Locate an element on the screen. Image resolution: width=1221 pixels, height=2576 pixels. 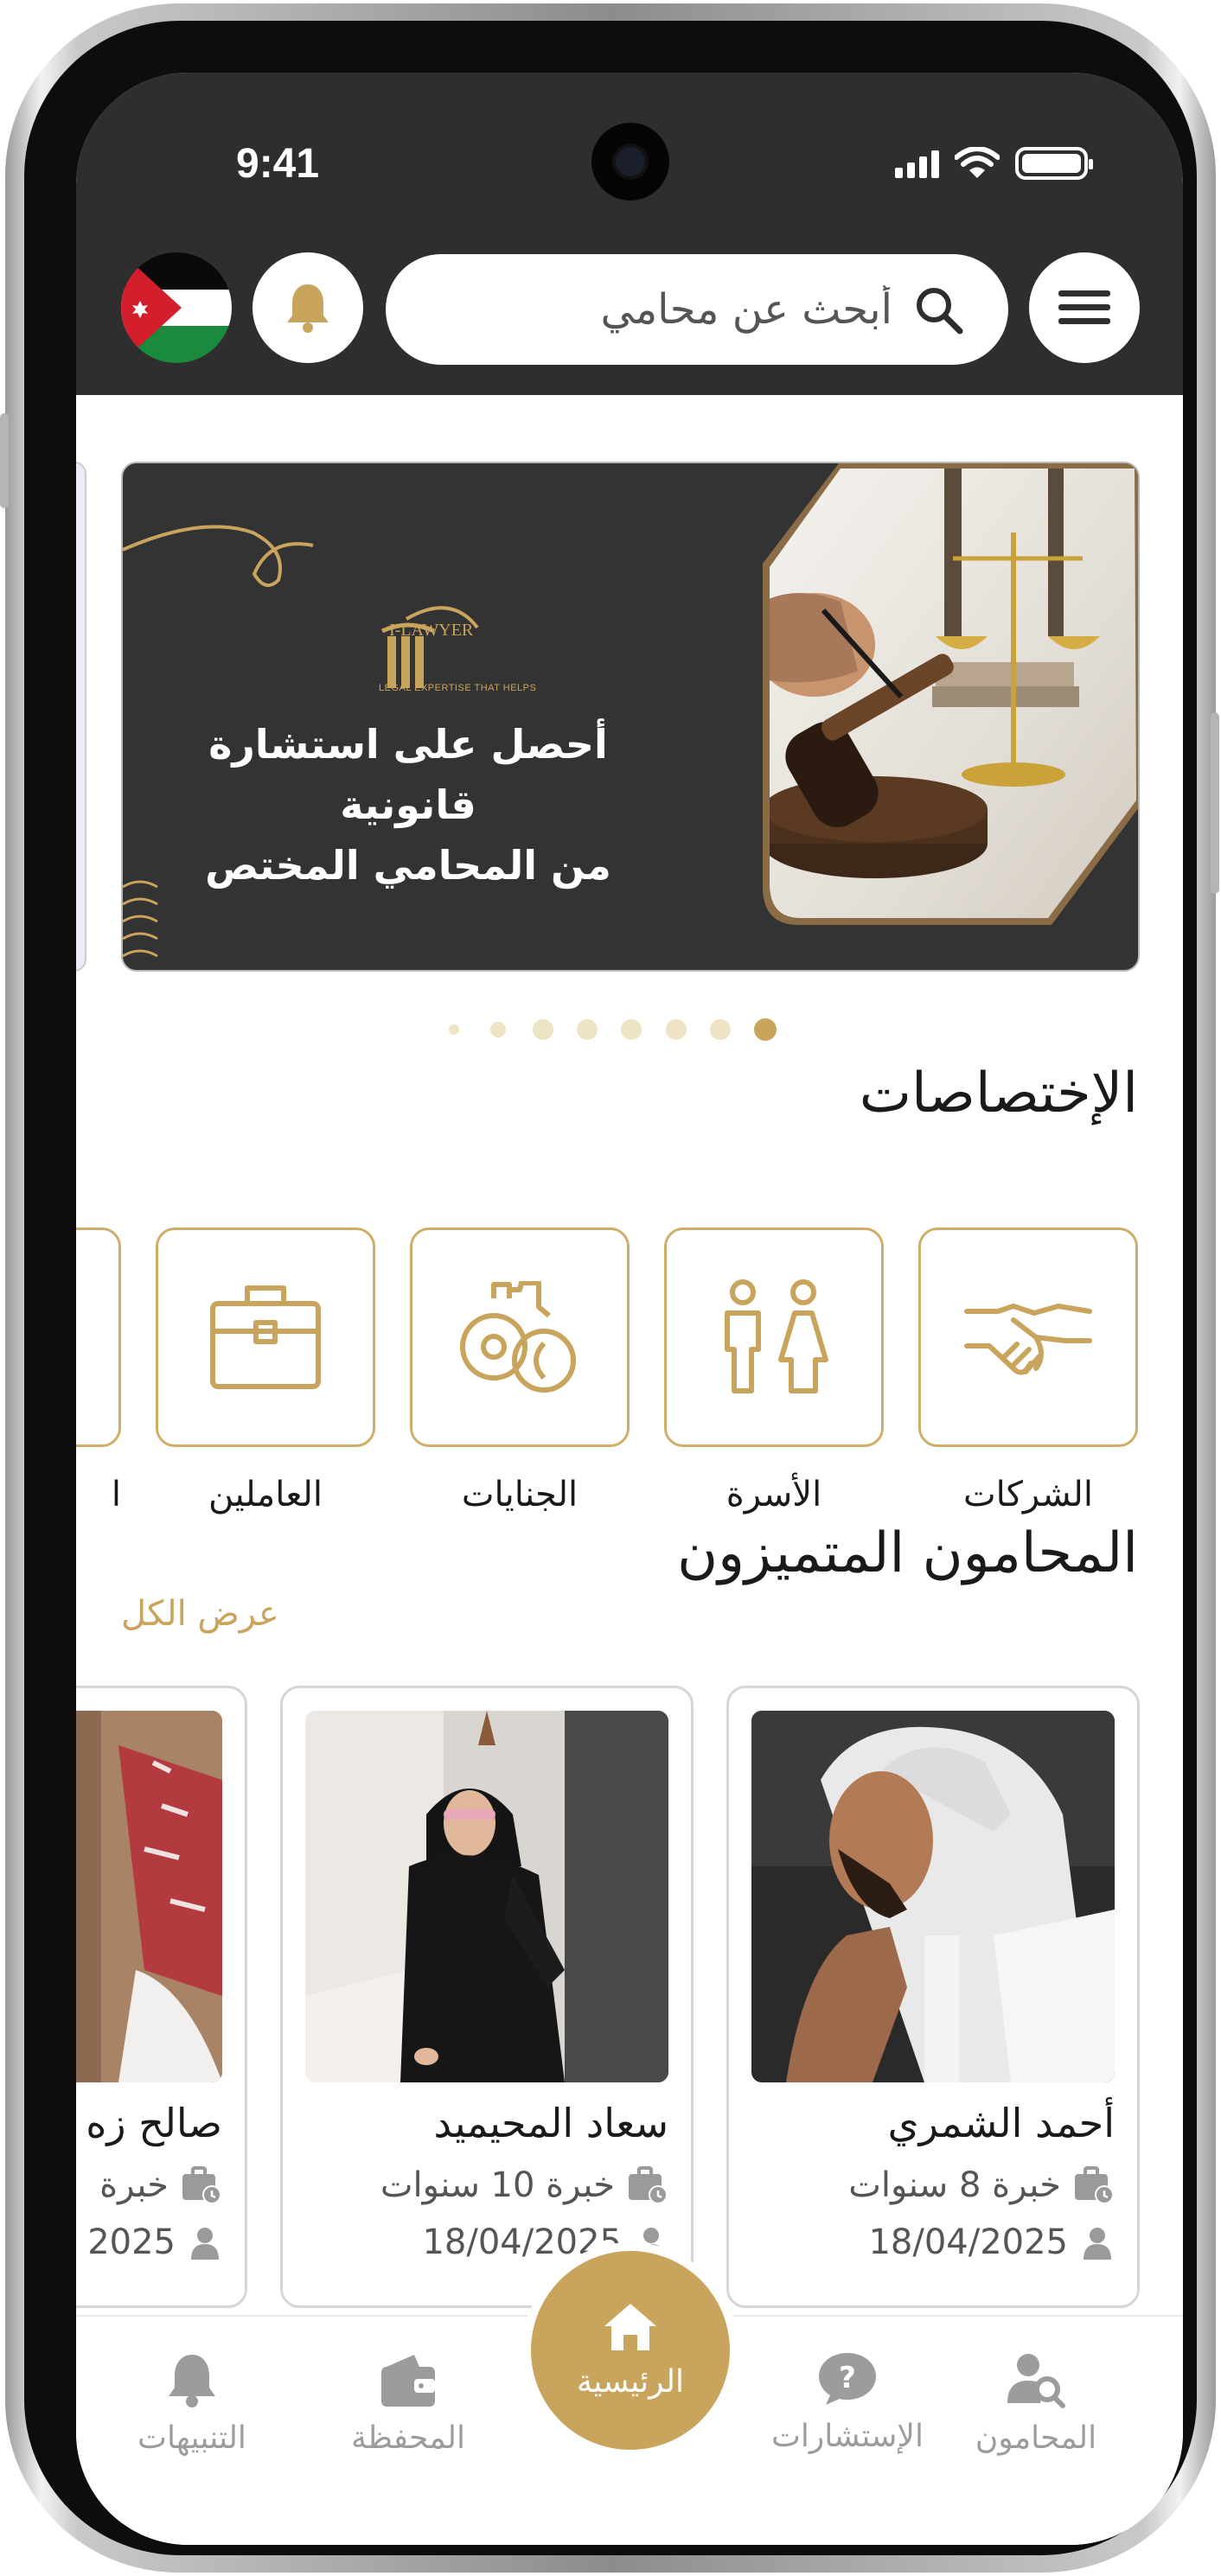
wallet-icon is located at coordinates (408, 2381).